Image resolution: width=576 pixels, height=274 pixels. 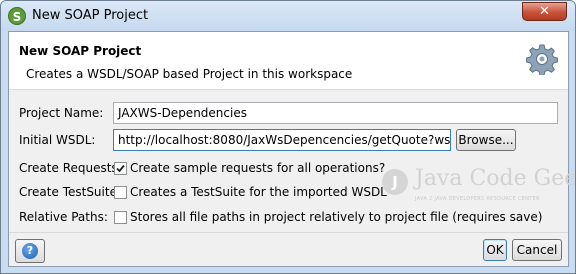 I want to click on ok-button: OK, so click(x=495, y=250).